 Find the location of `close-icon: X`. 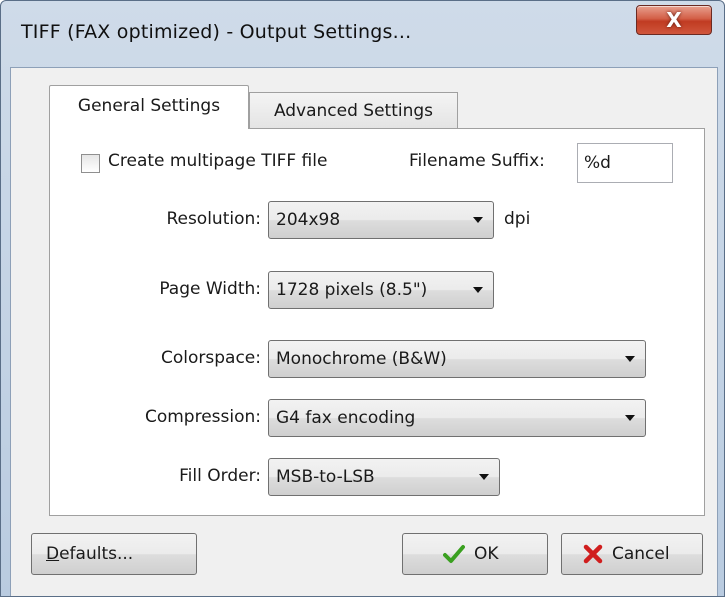

close-icon: X is located at coordinates (674, 20).